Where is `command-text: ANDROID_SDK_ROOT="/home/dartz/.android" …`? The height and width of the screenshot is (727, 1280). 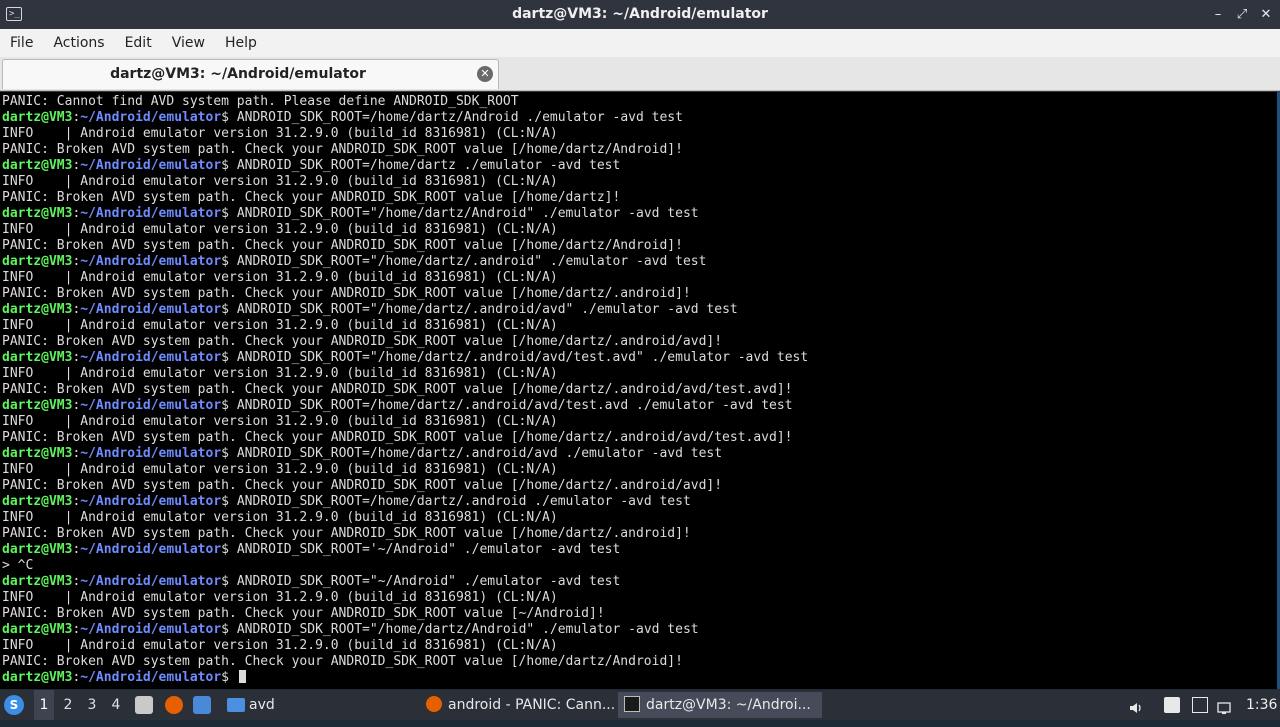 command-text: ANDROID_SDK_ROOT="/home/dartz/.android" … is located at coordinates (471, 261).